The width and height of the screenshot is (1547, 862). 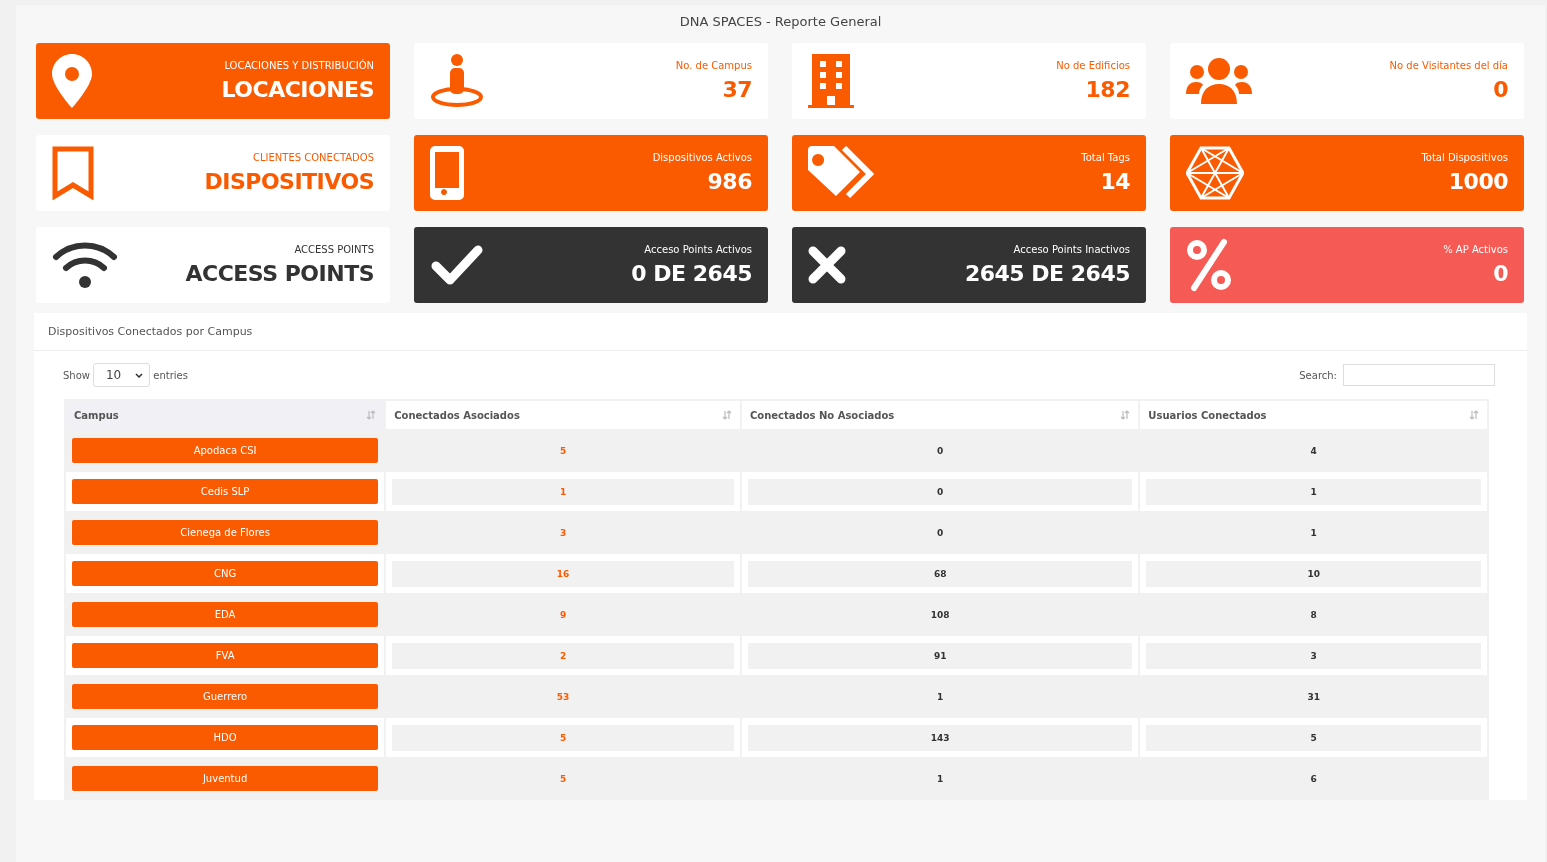 I want to click on table-cell: 0, so click(x=940, y=491).